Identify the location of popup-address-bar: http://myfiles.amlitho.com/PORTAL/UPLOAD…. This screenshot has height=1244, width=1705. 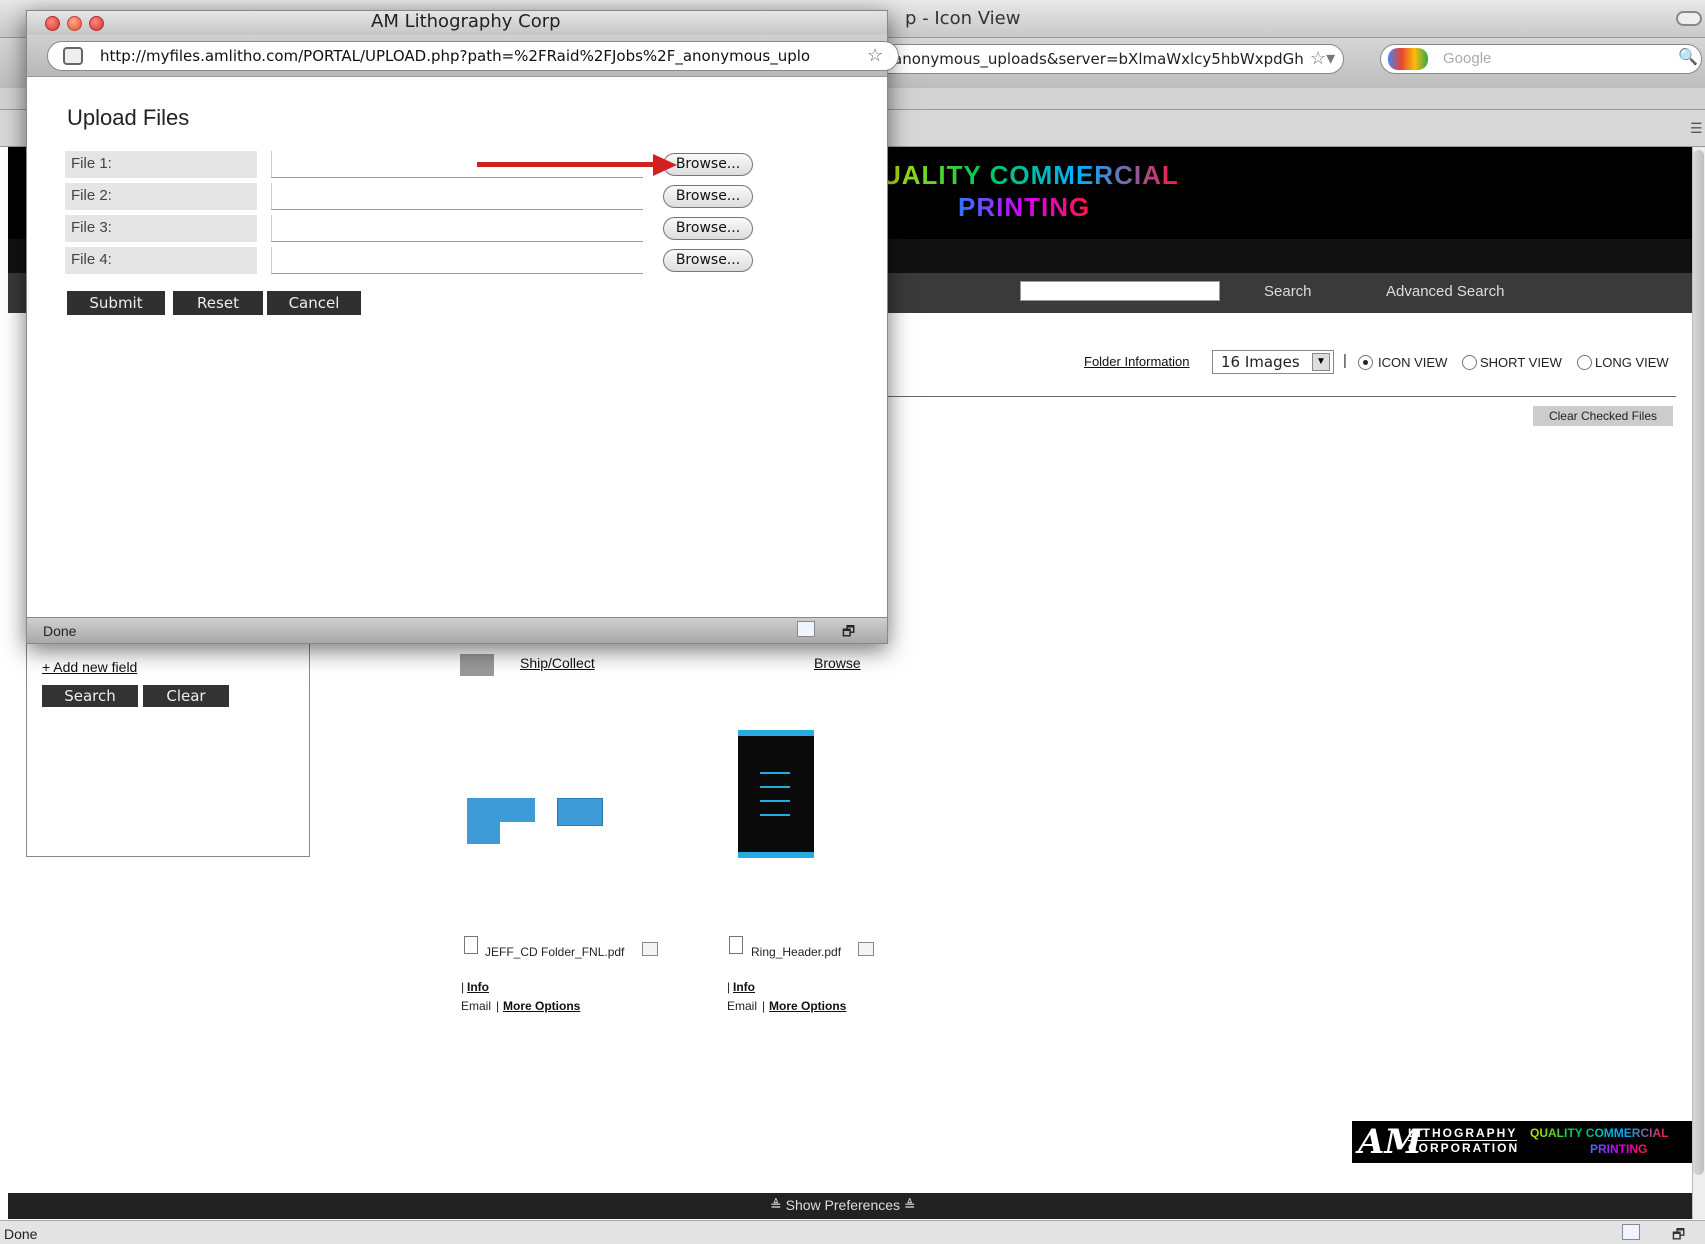
(473, 56).